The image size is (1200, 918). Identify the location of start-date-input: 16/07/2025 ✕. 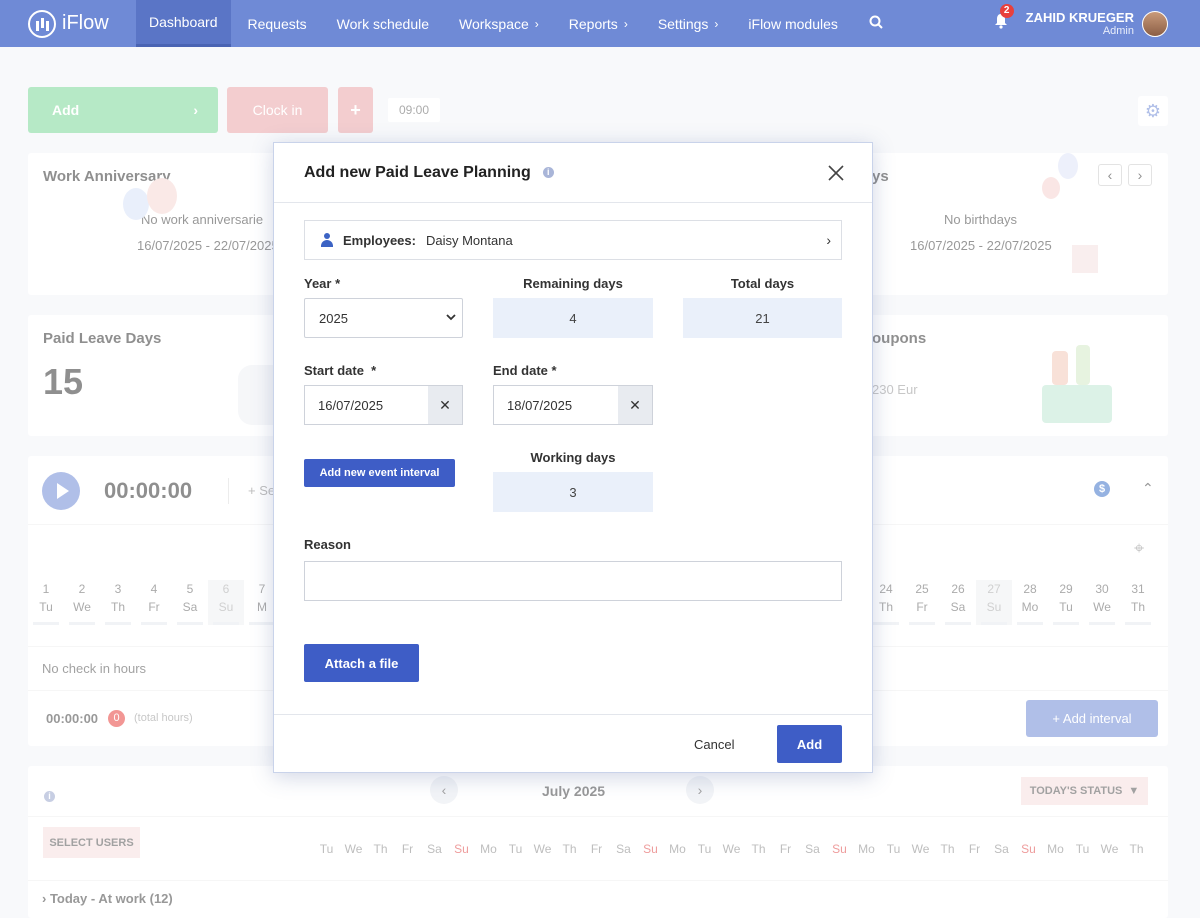
(383, 405).